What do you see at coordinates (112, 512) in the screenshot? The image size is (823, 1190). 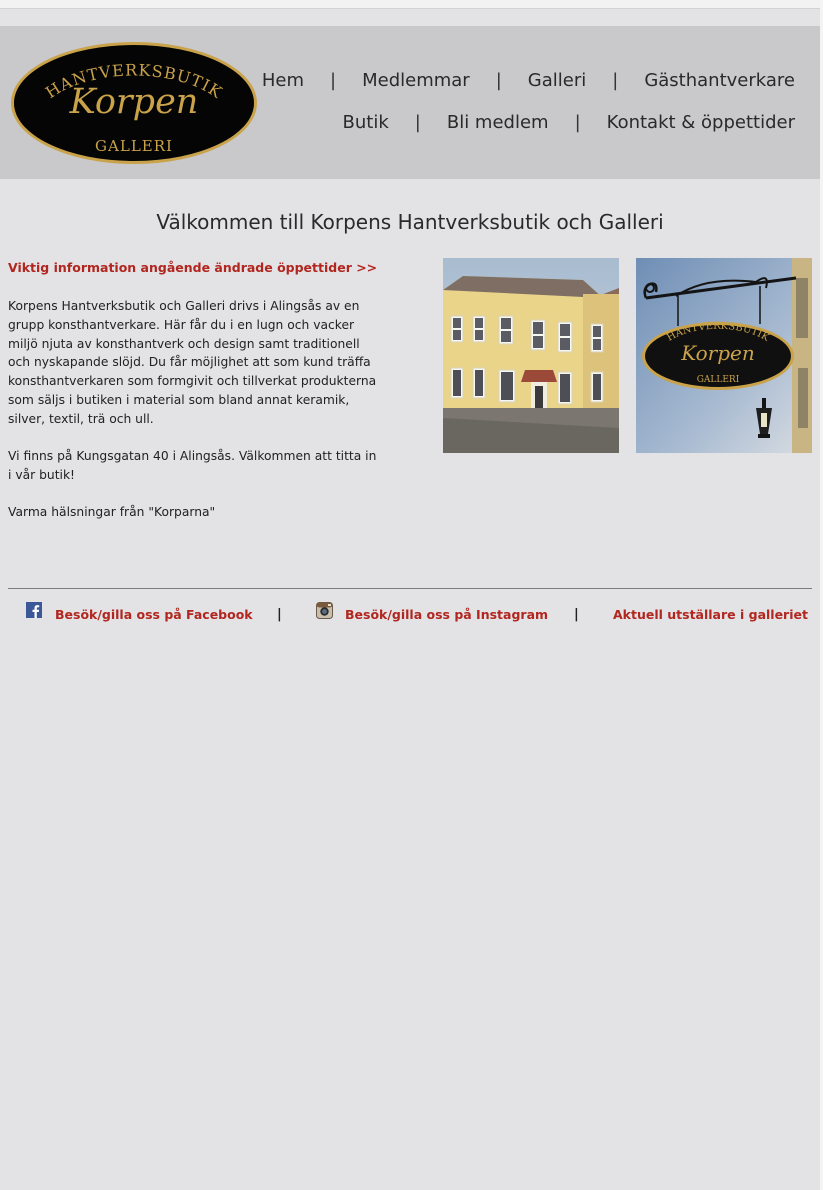 I see `greeting-paragraph: Varma hälsningar från "Korparna"` at bounding box center [112, 512].